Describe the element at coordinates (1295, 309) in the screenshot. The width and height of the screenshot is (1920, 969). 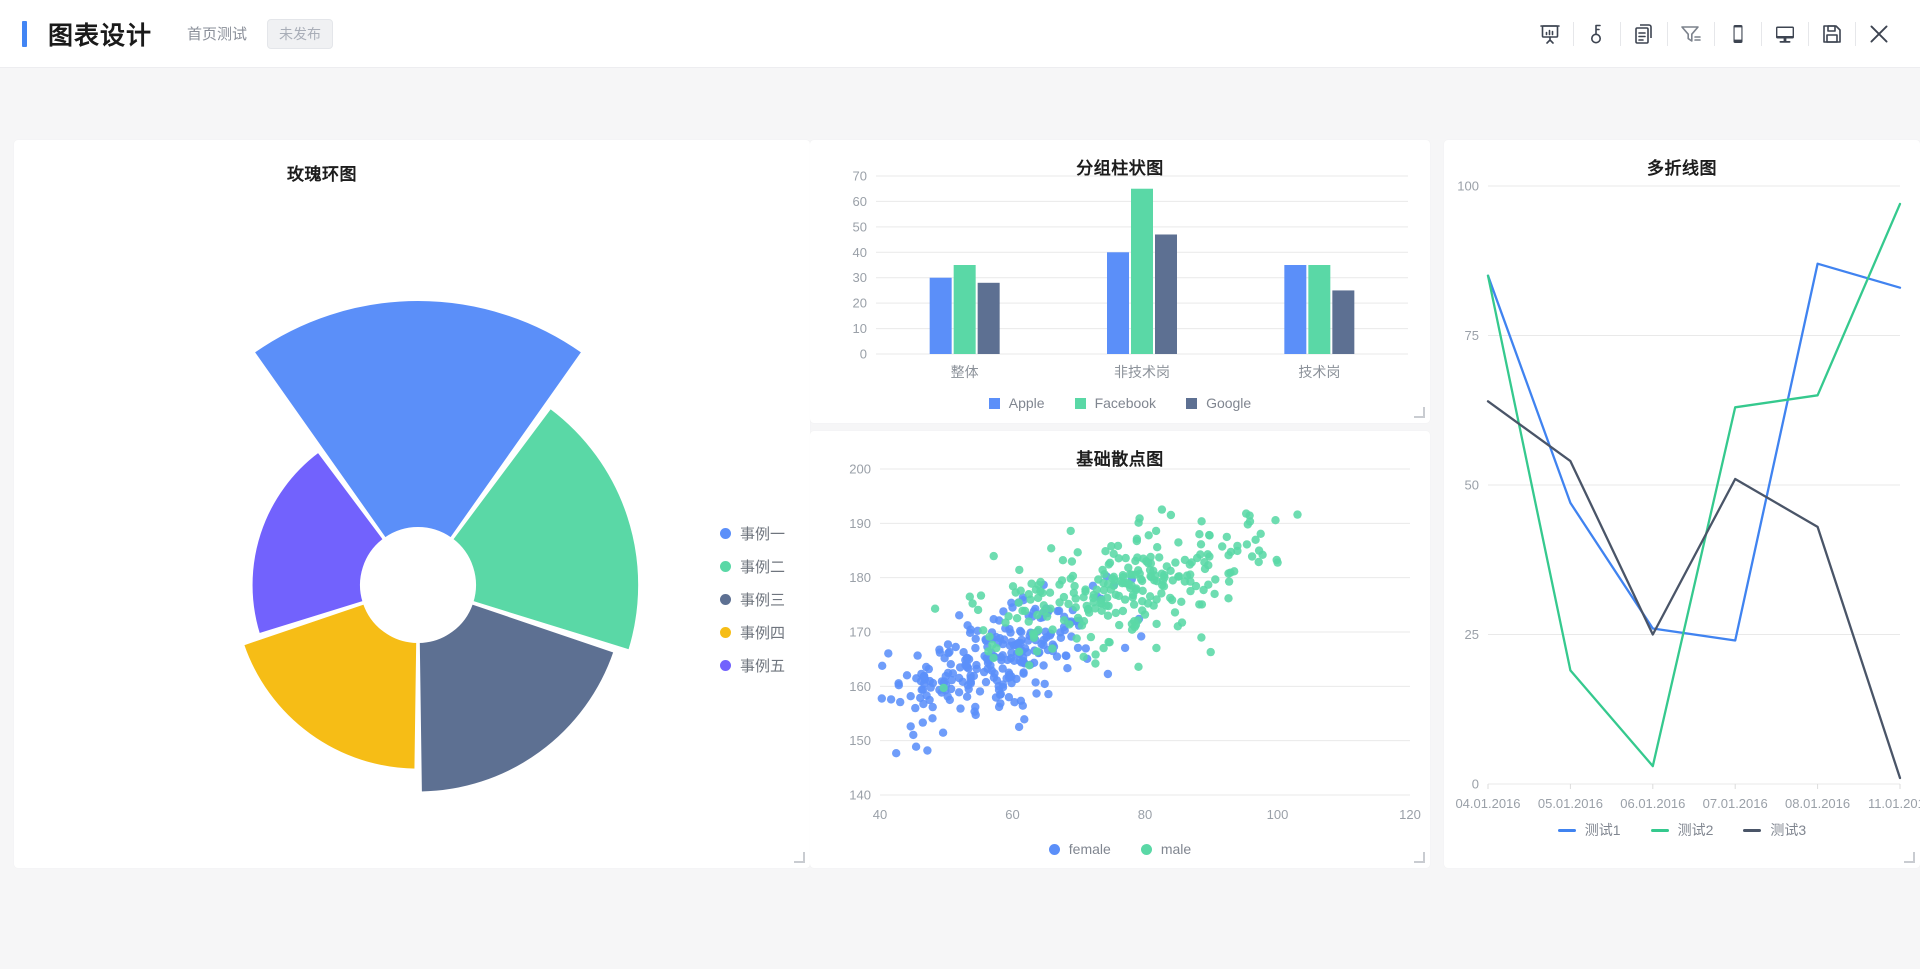
I see `bar-技术岗-Apple` at that location.